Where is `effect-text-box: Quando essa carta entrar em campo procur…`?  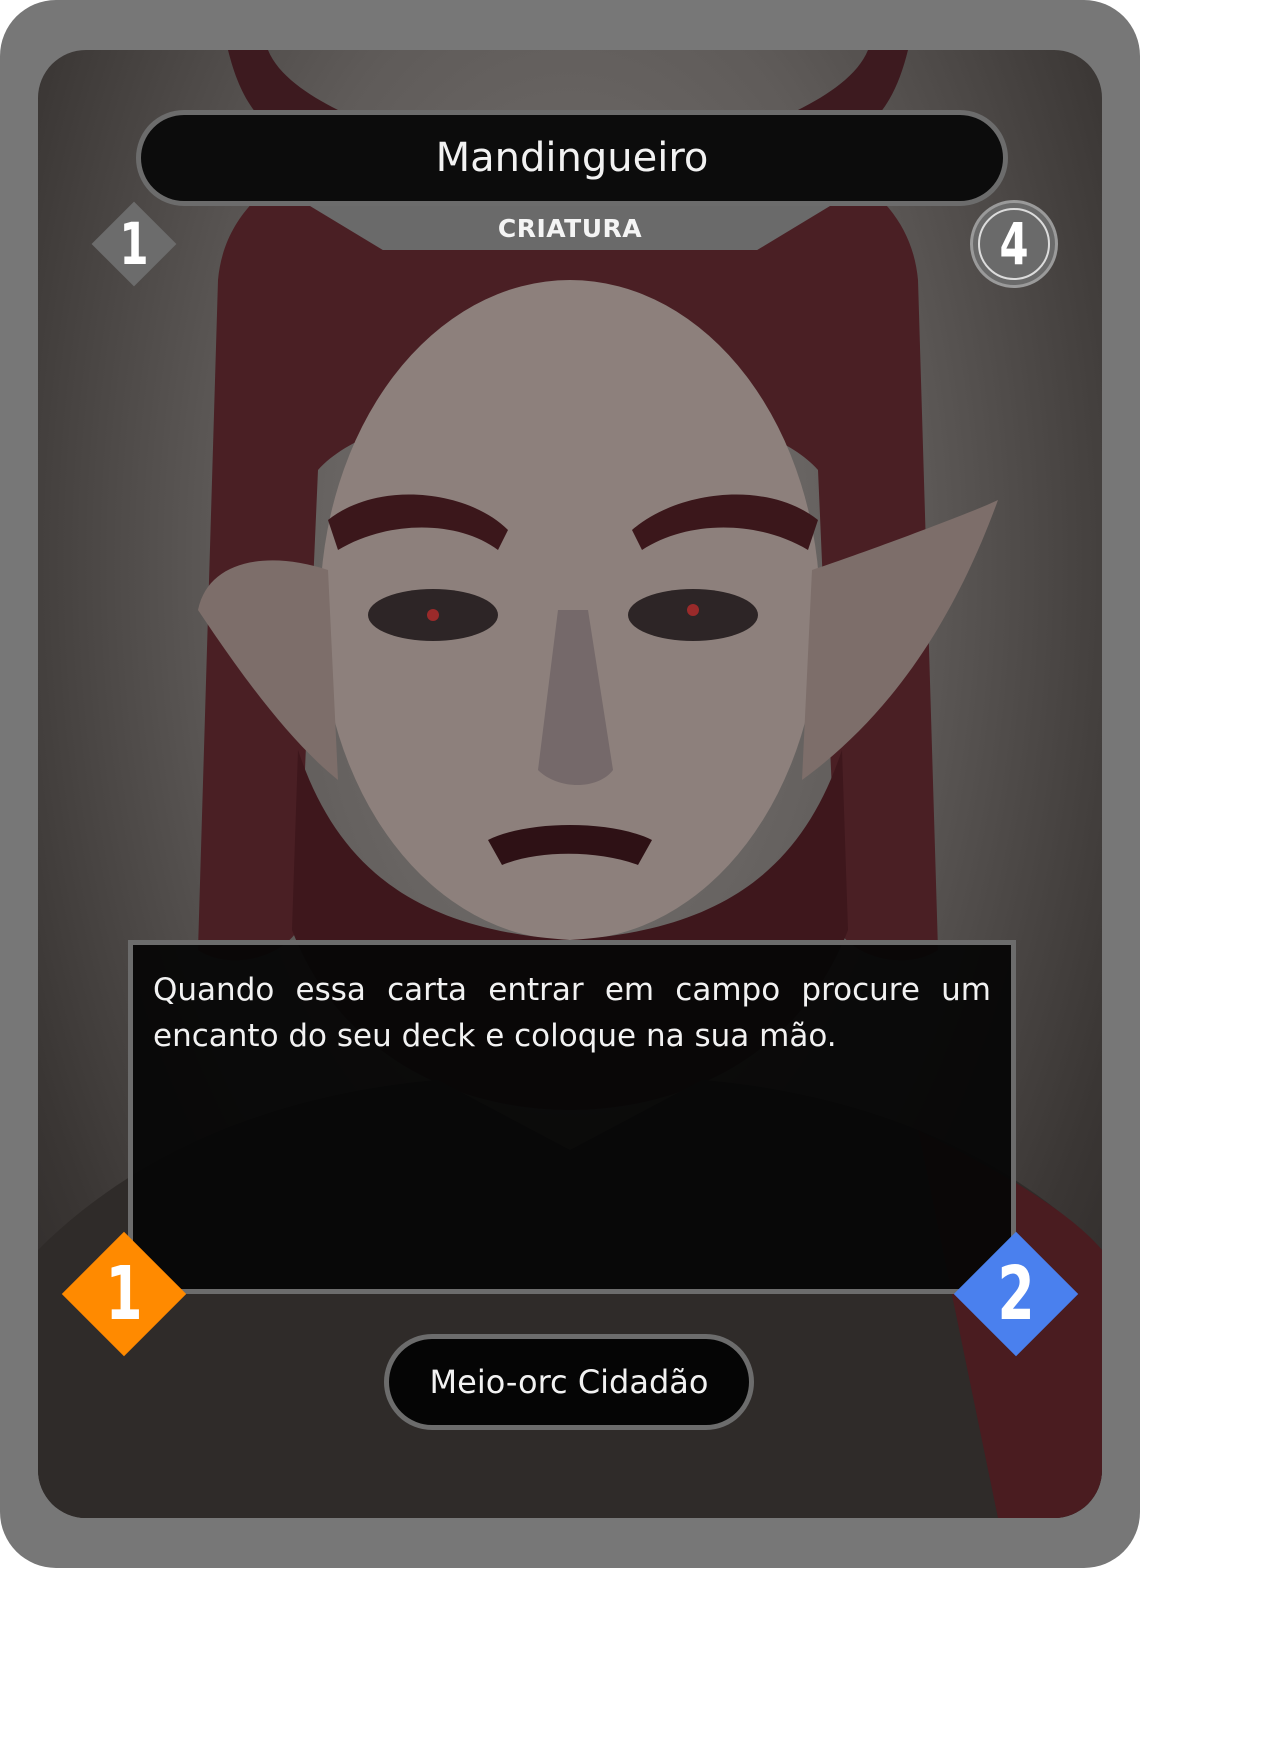
effect-text-box: Quando essa carta entrar em campo procur… is located at coordinates (572, 1117).